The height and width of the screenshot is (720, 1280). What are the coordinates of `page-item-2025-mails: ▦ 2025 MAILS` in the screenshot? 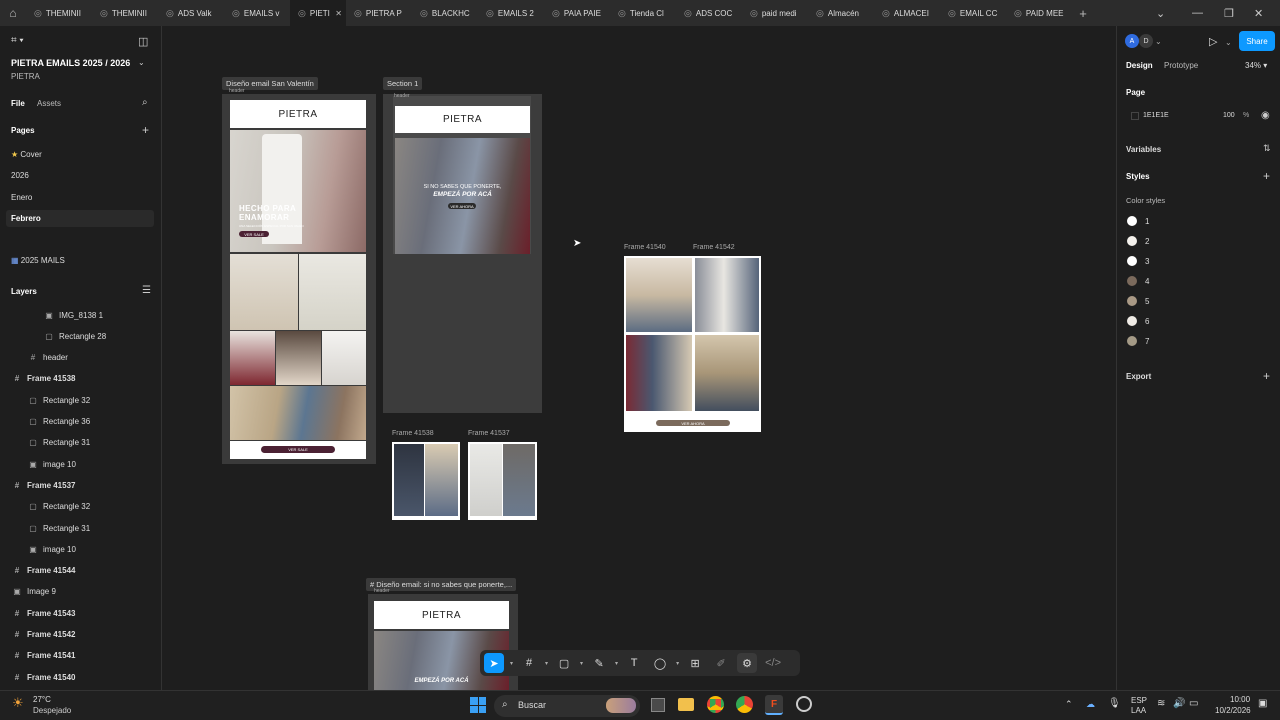 It's located at (38, 260).